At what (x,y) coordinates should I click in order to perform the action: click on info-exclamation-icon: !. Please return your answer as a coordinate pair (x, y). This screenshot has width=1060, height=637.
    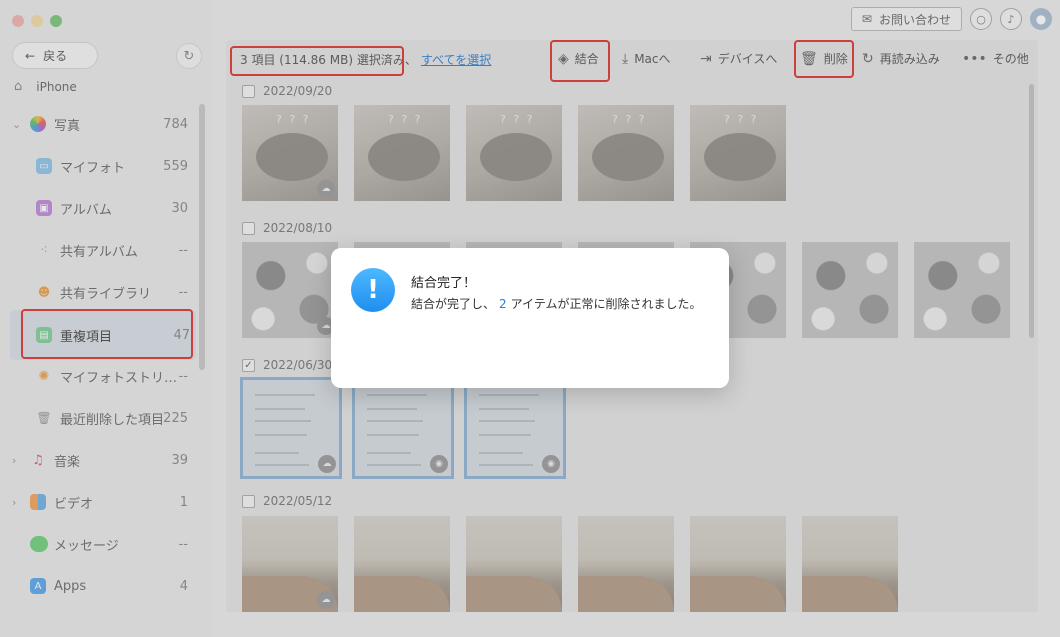
    Looking at the image, I should click on (373, 290).